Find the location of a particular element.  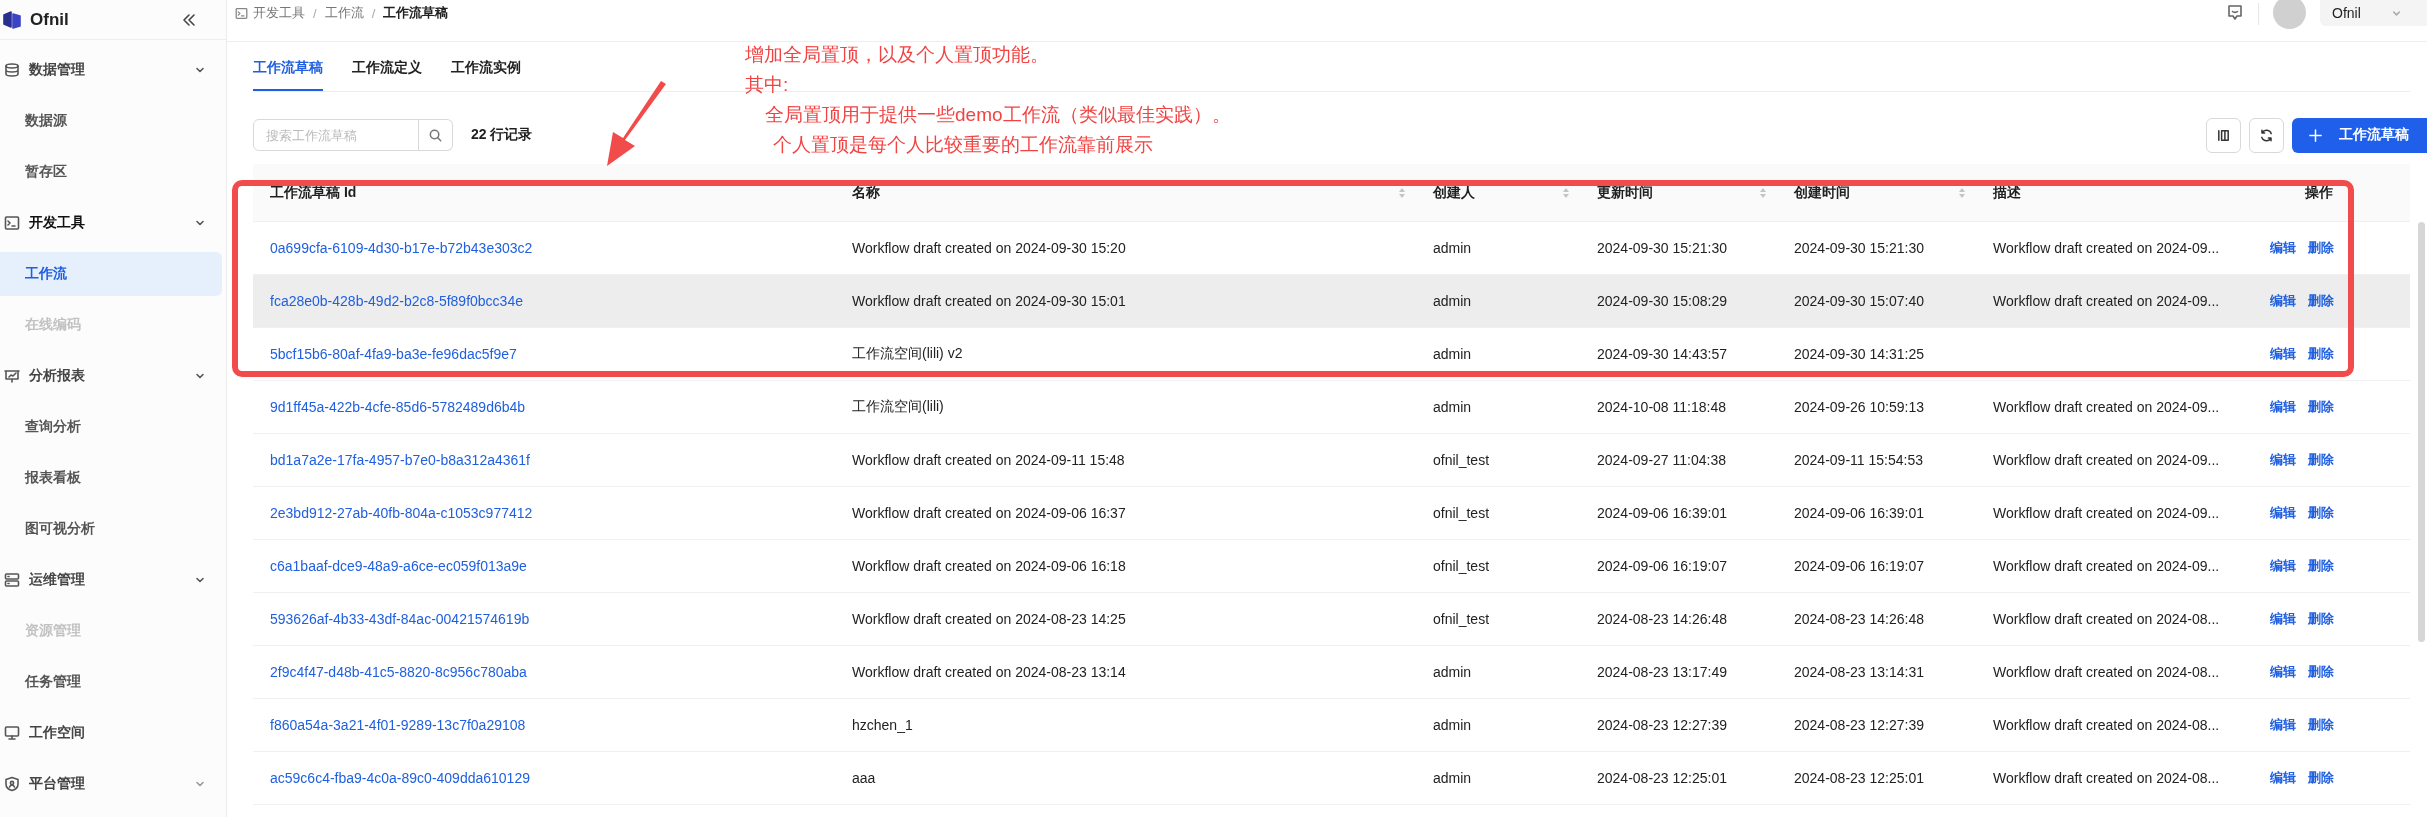

draft-id-link: 5bcf15b6-80af-4fa9-ba3e-fe96dac5f9e7 is located at coordinates (393, 354).